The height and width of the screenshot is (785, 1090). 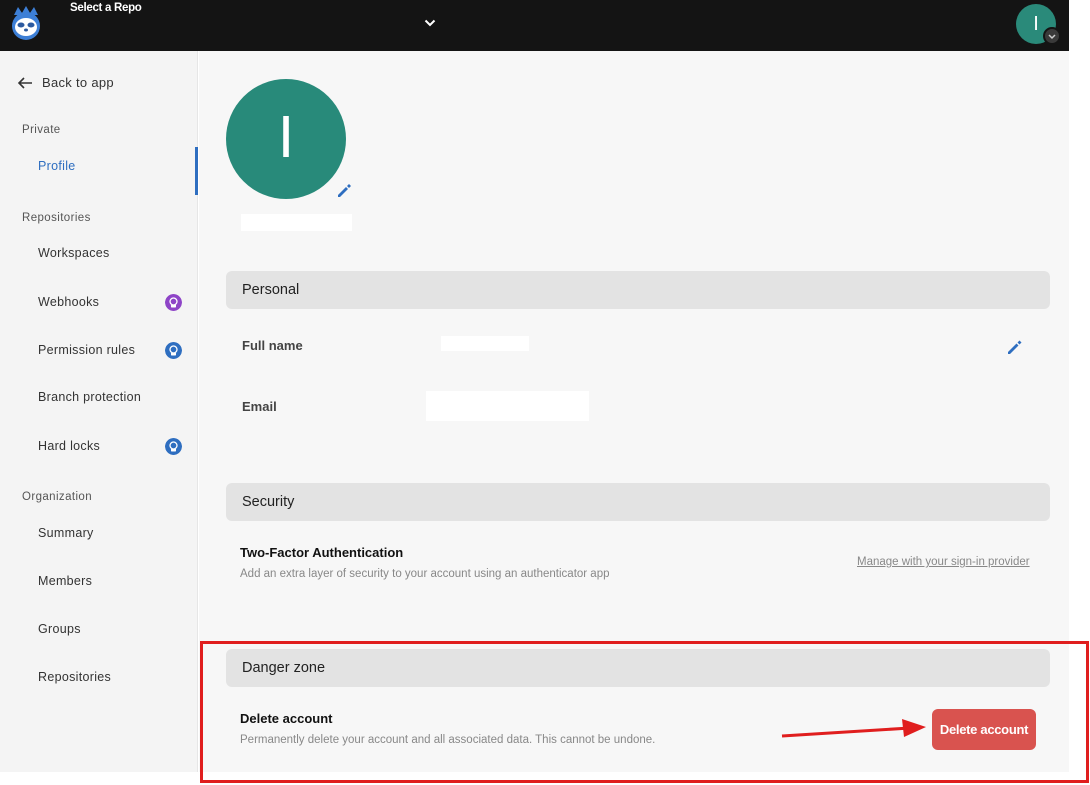 I want to click on avatar-menu-chevron-icon, so click(x=1052, y=36).